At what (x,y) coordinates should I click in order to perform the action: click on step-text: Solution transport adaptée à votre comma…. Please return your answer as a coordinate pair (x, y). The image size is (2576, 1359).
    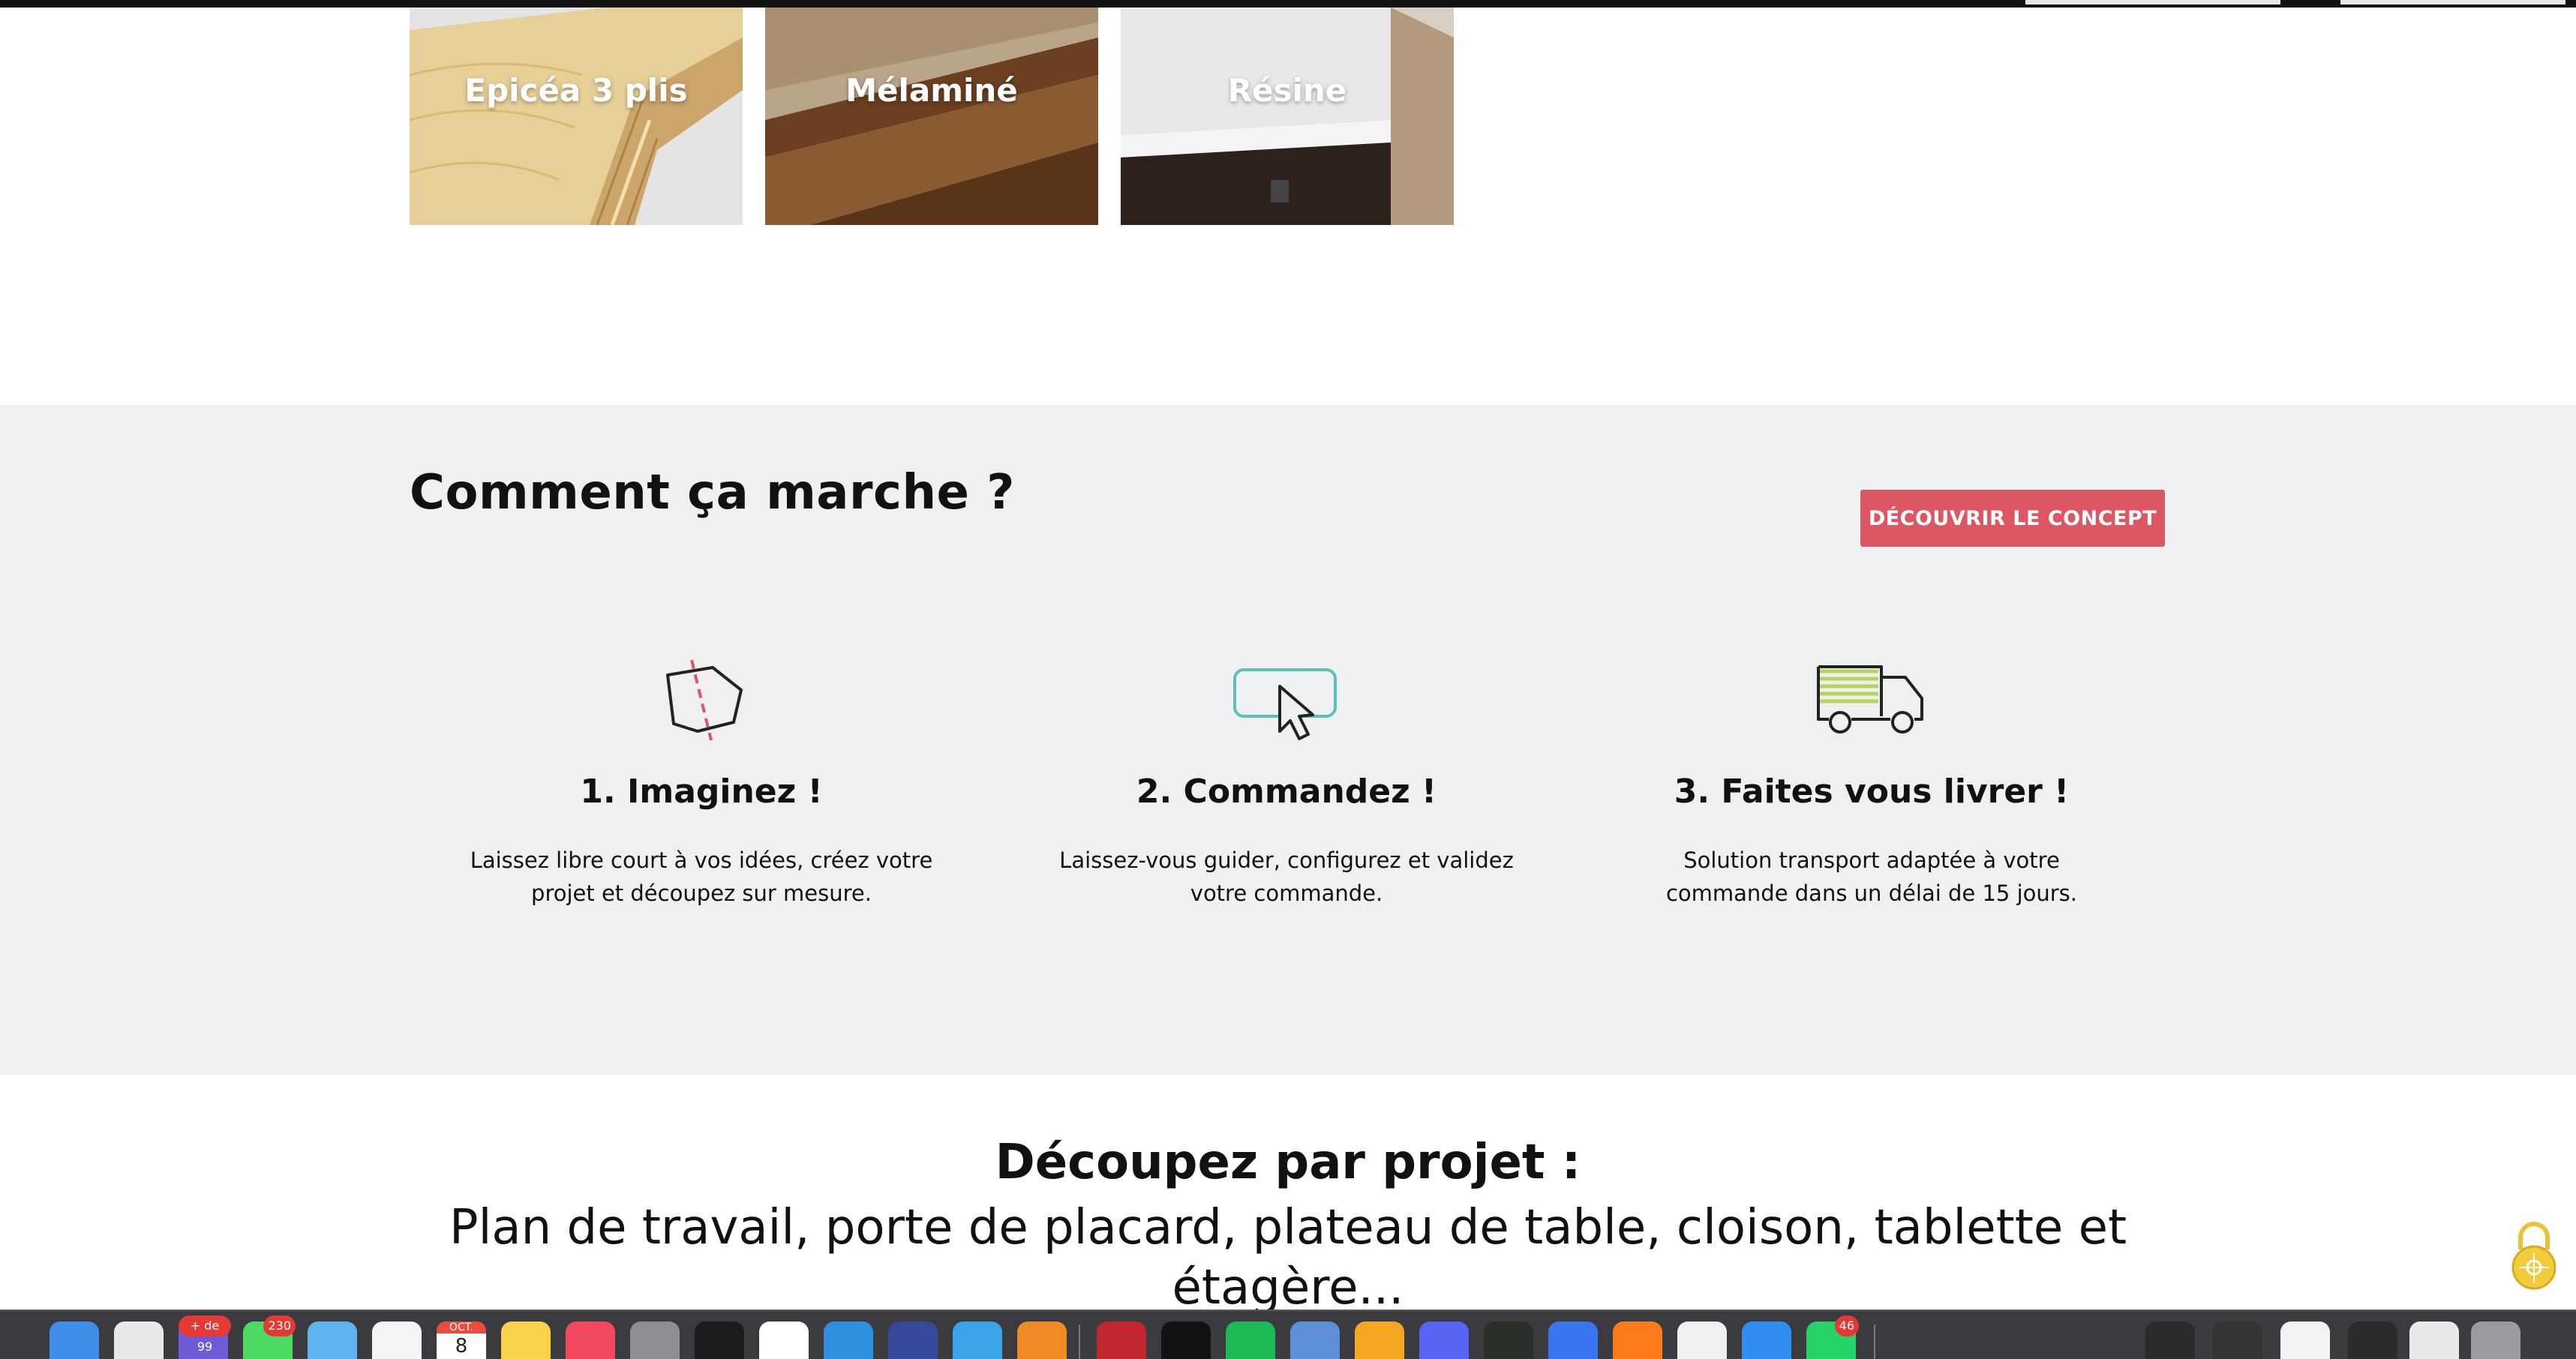
    Looking at the image, I should click on (1871, 877).